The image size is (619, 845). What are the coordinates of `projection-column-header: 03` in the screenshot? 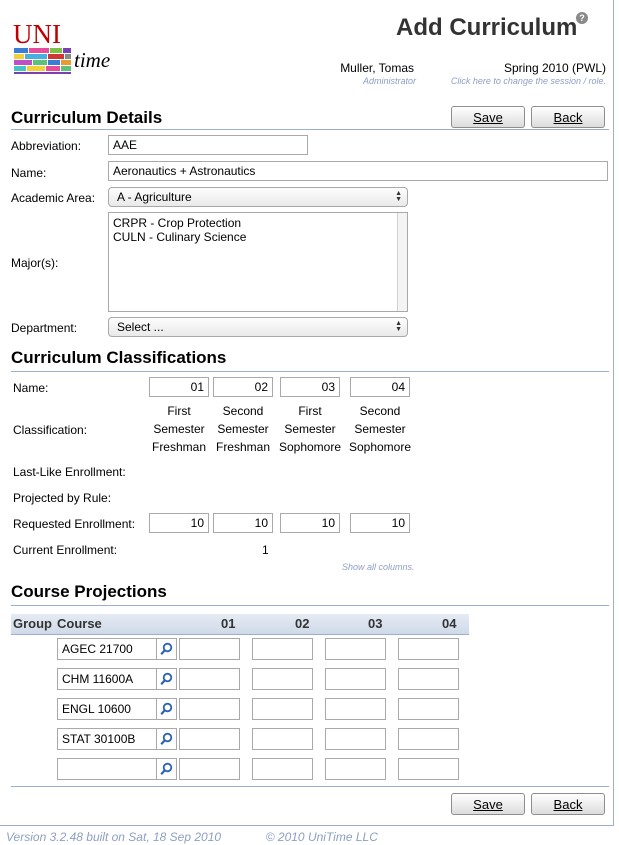 It's located at (375, 623).